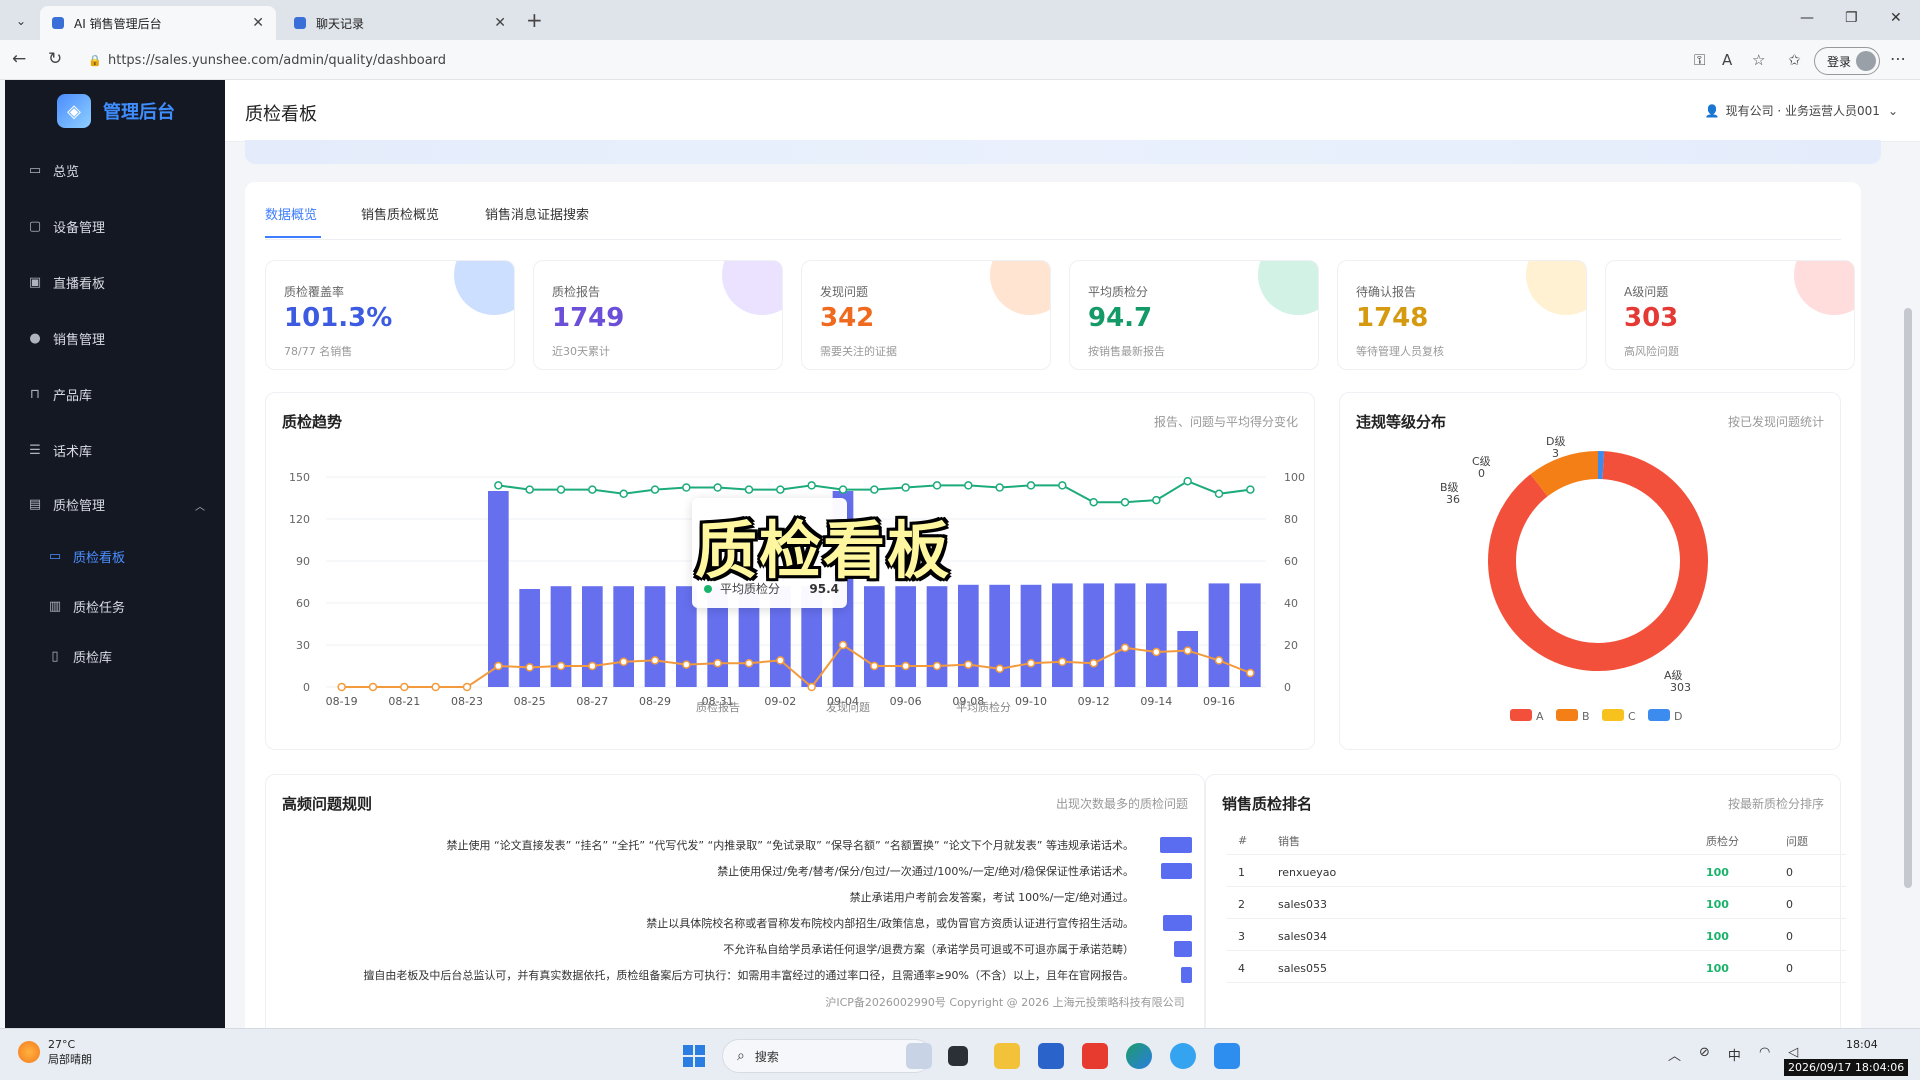  Describe the element at coordinates (1536, 905) in the screenshot. I see `table-row: 2 sales033 100 0` at that location.